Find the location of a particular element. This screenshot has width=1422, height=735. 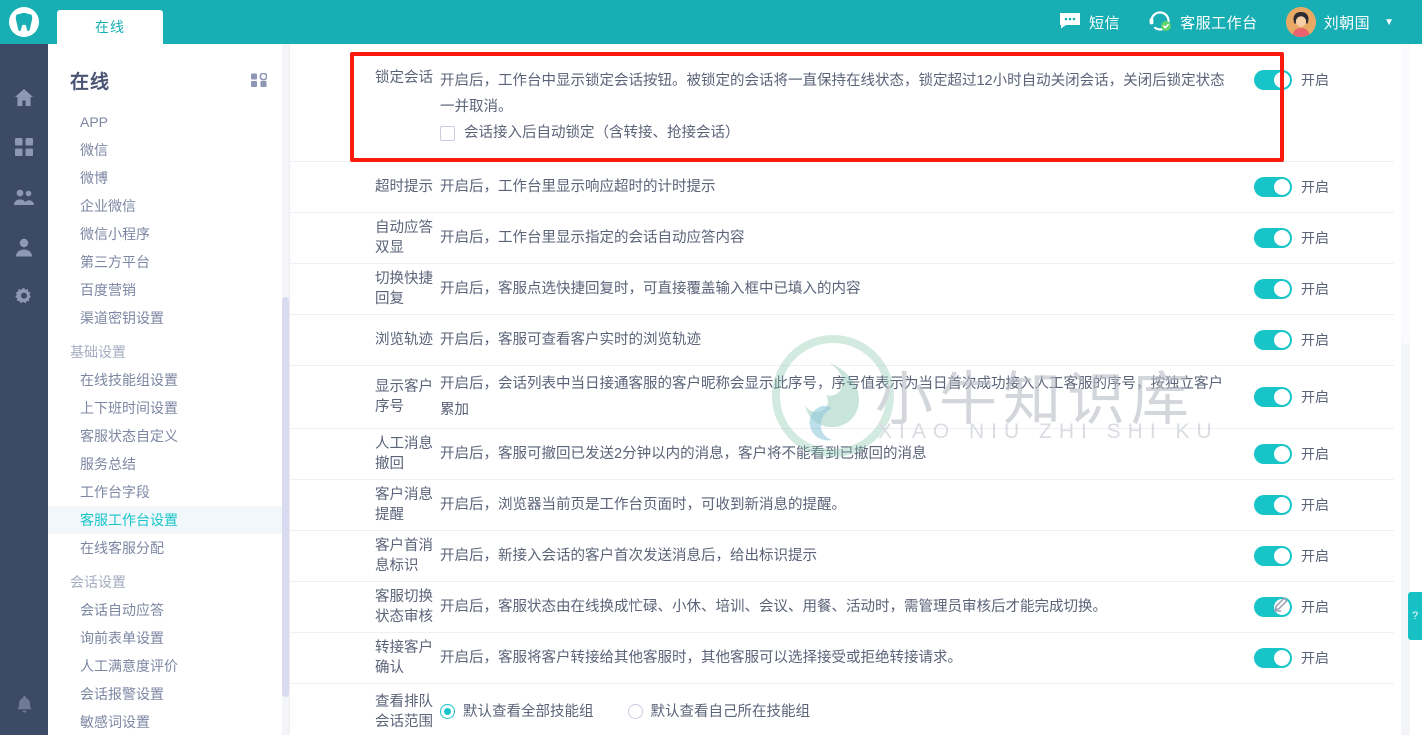

setting-description-wrap: 开启后，工作台里显示响应超时的计时提示 is located at coordinates (847, 187).